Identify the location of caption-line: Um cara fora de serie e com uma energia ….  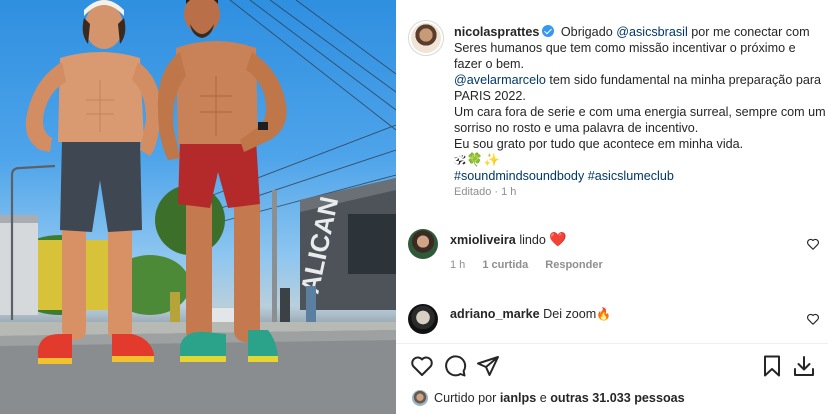
(640, 120).